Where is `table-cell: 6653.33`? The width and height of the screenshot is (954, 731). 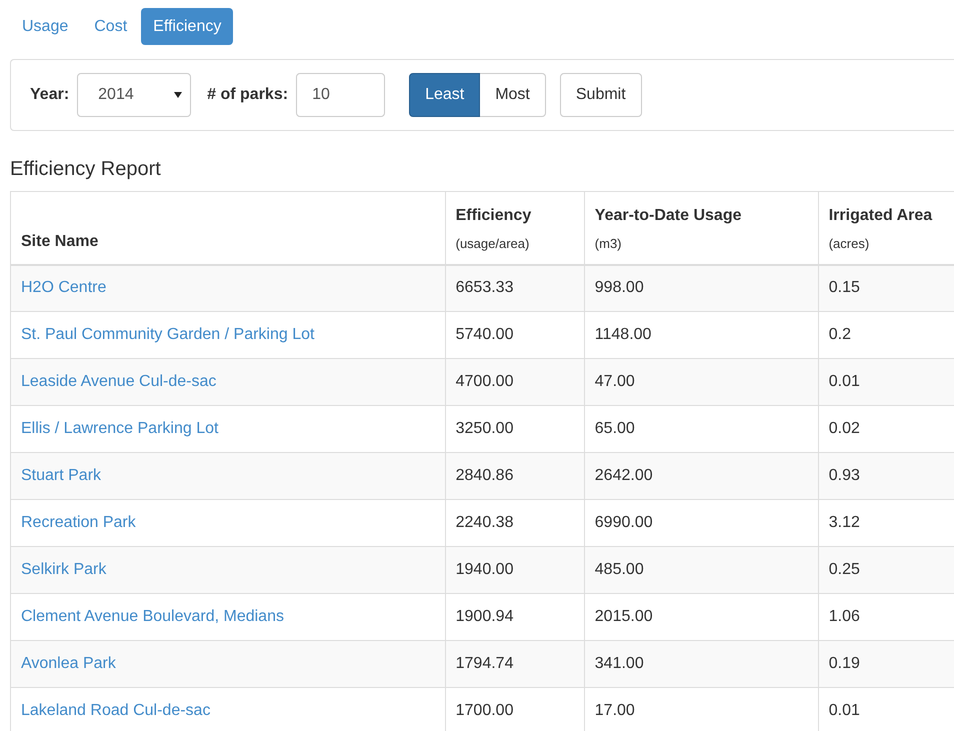 table-cell: 6653.33 is located at coordinates (485, 287).